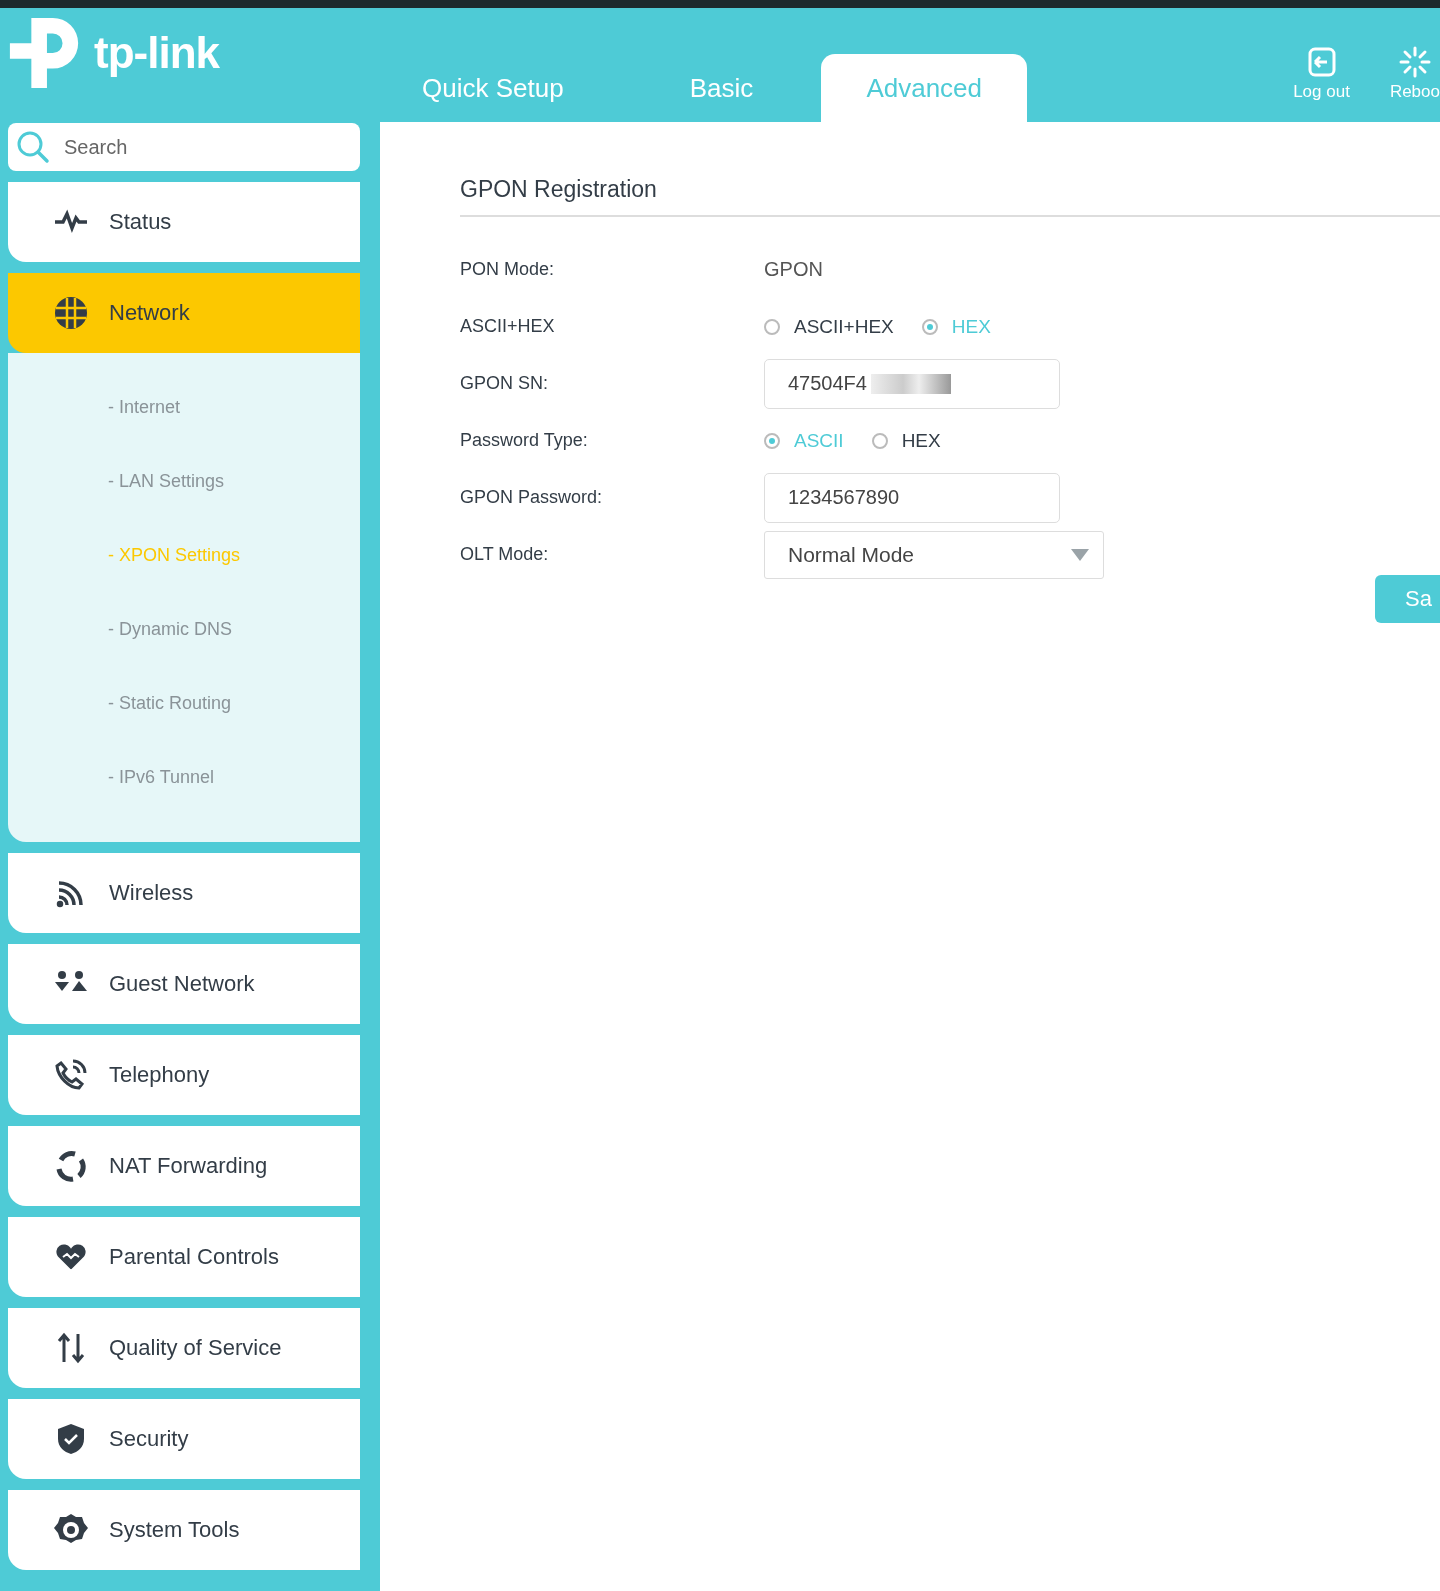 This screenshot has height=1591, width=1440. Describe the element at coordinates (532, 497) in the screenshot. I see `field-label: GPON Password:` at that location.